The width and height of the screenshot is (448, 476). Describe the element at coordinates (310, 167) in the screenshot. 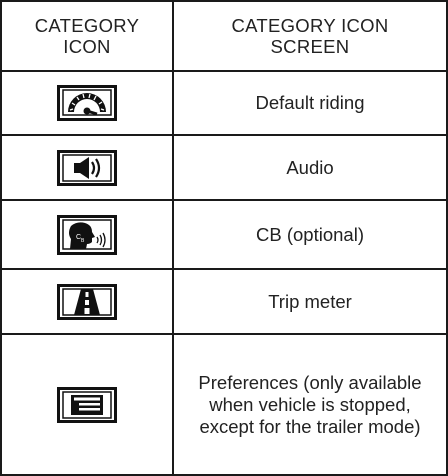

I see `description-cell: Audio` at that location.